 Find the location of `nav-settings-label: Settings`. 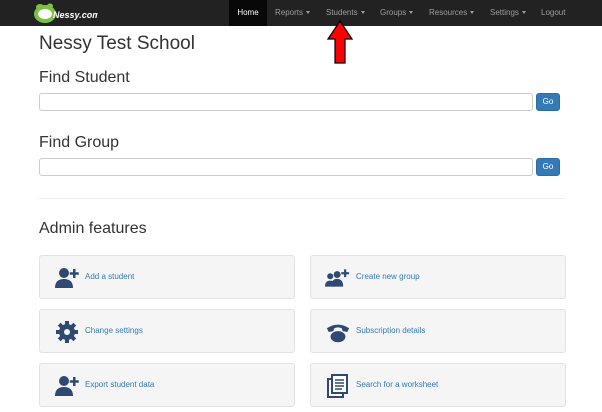

nav-settings-label: Settings is located at coordinates (504, 12).